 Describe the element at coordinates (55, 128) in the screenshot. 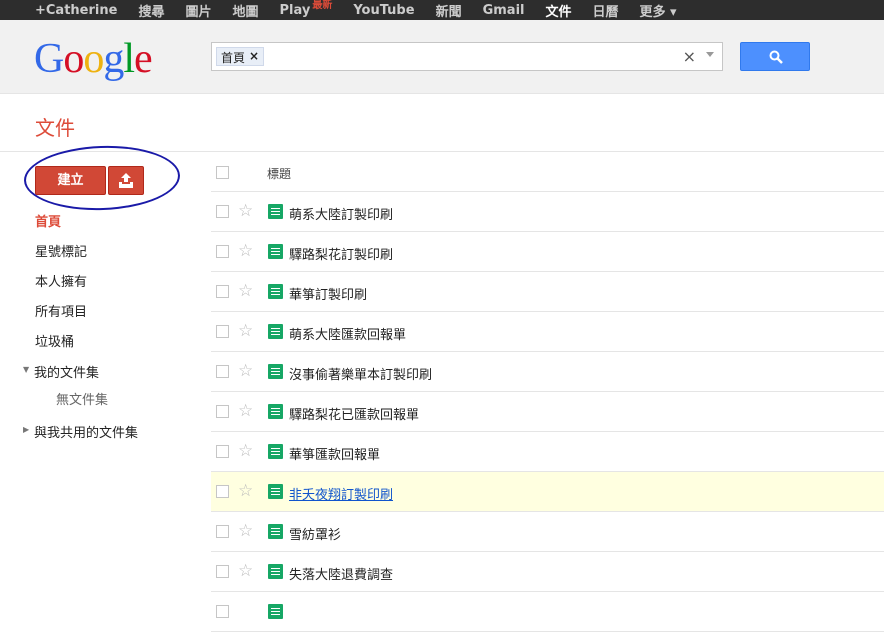

I see `app-title: 文件` at that location.